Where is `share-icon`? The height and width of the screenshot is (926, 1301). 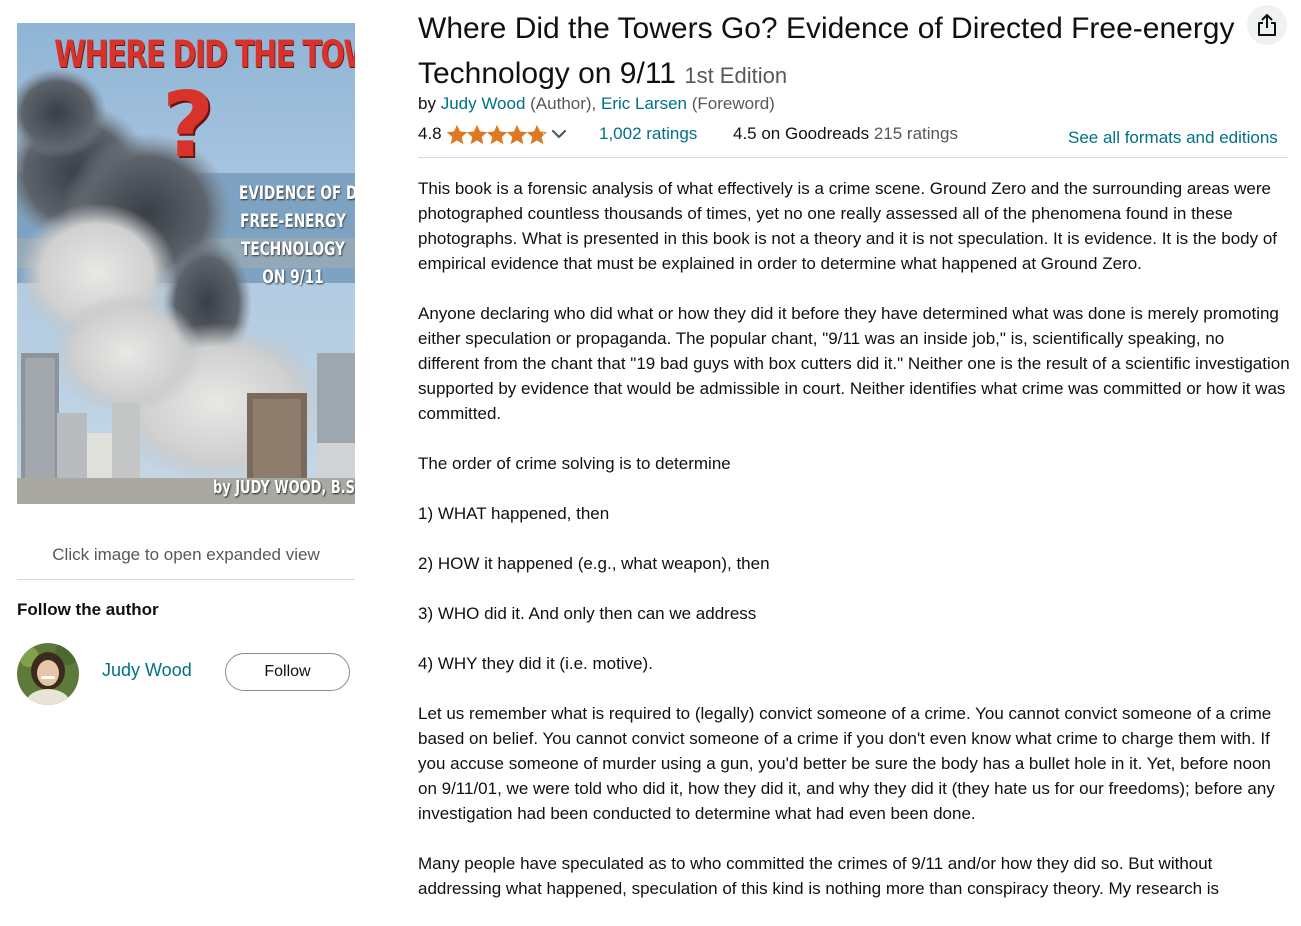
share-icon is located at coordinates (1267, 25).